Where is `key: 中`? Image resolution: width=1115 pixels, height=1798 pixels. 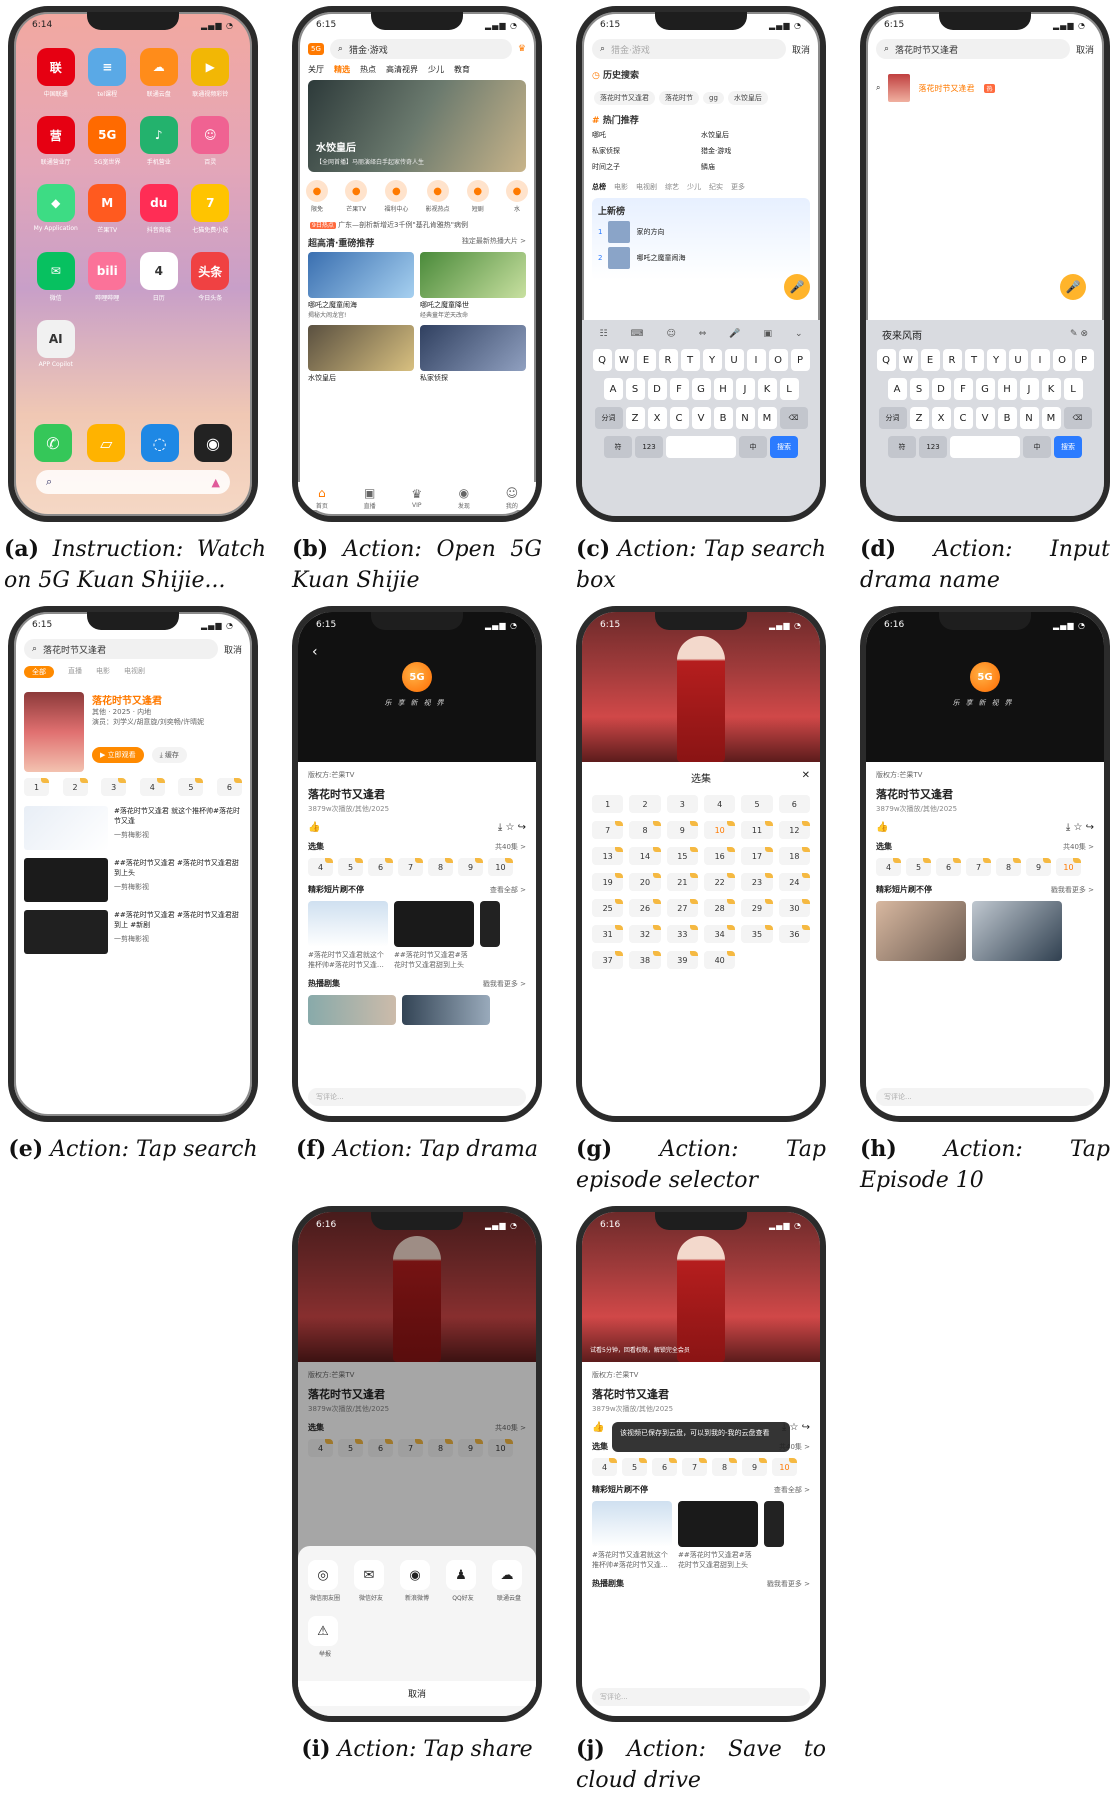
key: 中 is located at coordinates (1037, 447).